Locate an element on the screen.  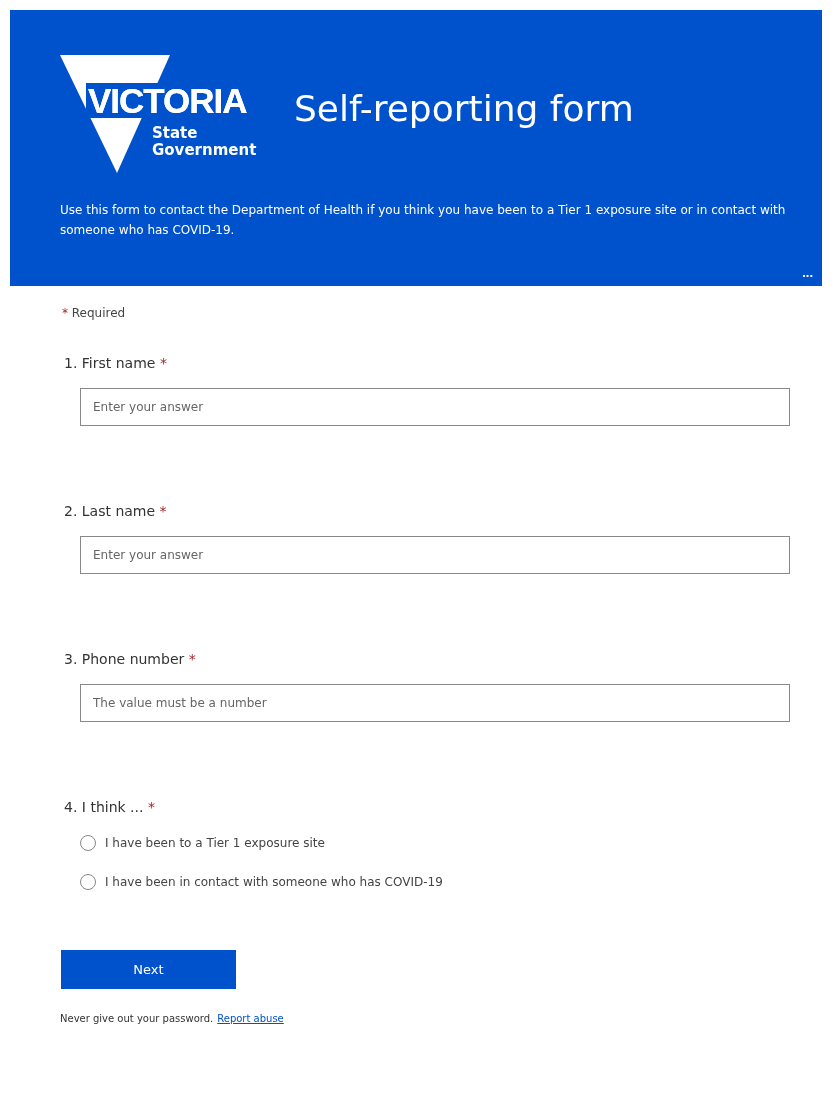
logo-wordmark: VICTORIA is located at coordinates (167, 100).